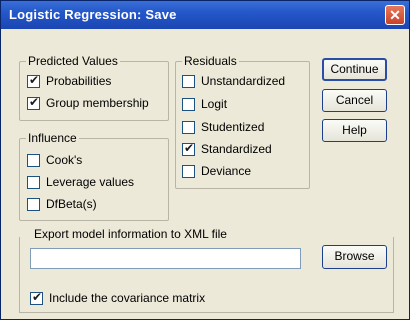 This screenshot has width=410, height=320. I want to click on xml-file-input, so click(165, 258).